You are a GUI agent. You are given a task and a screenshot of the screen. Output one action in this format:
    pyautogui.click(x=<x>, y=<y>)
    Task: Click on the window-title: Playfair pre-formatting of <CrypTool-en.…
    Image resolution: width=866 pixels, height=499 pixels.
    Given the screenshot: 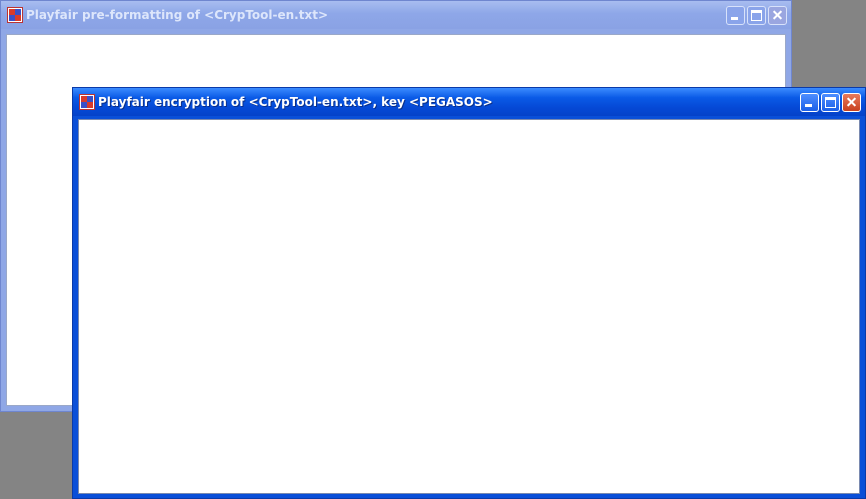 What is the action you would take?
    pyautogui.click(x=177, y=15)
    